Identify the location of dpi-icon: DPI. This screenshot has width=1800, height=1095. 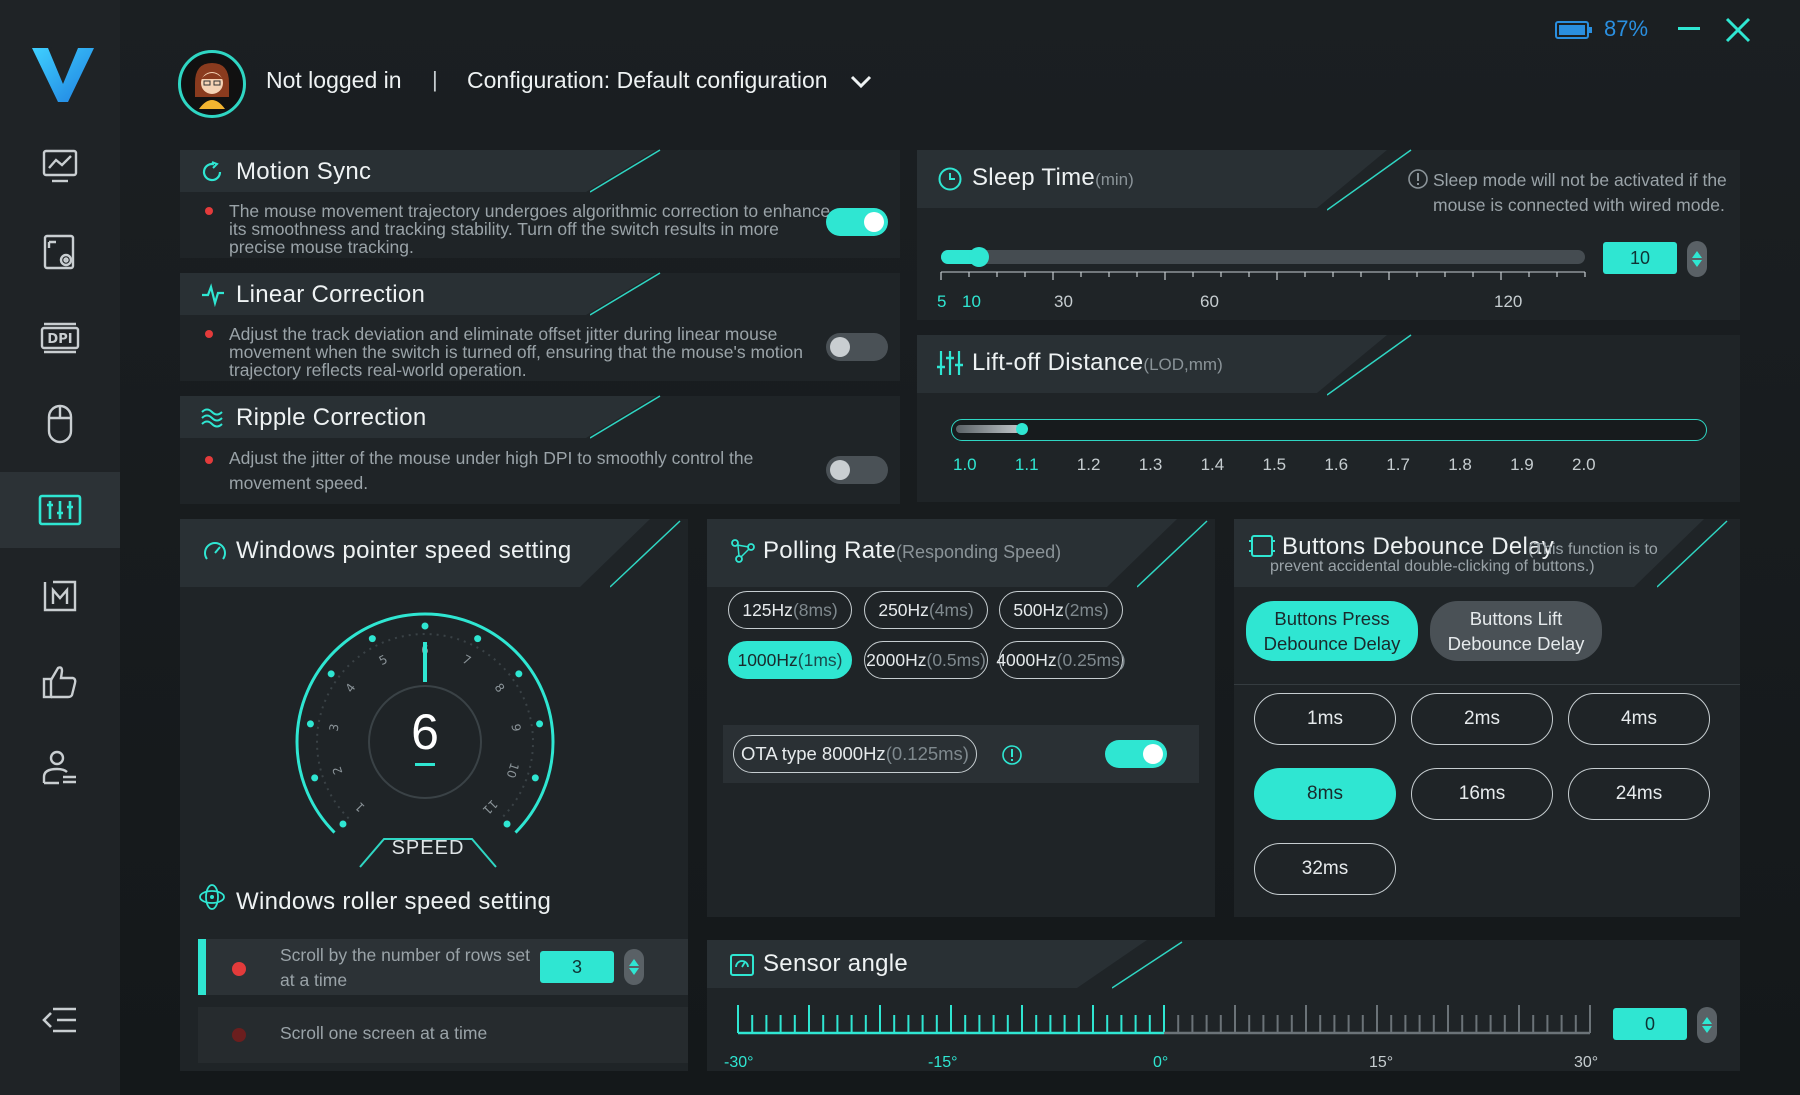
(60, 338).